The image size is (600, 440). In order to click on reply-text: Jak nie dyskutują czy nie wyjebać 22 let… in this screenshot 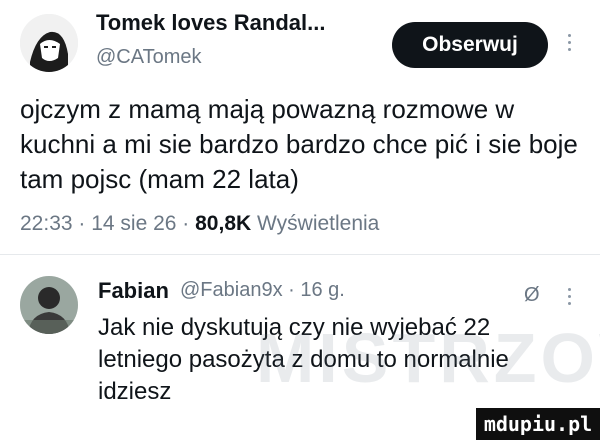, I will do `click(303, 359)`.